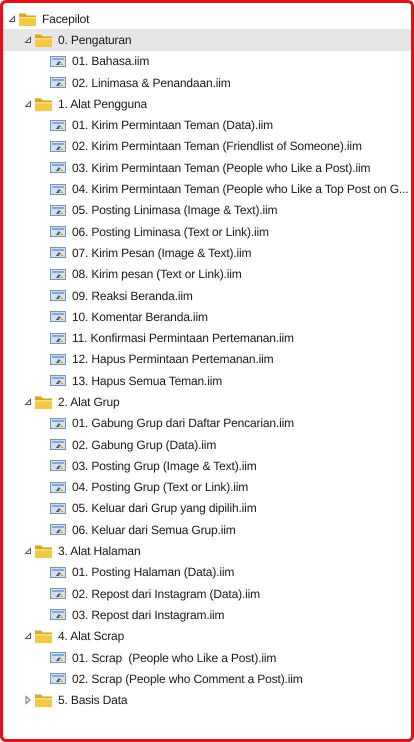 The height and width of the screenshot is (742, 414). What do you see at coordinates (207, 19) in the screenshot?
I see `tree-item: Facepilot` at bounding box center [207, 19].